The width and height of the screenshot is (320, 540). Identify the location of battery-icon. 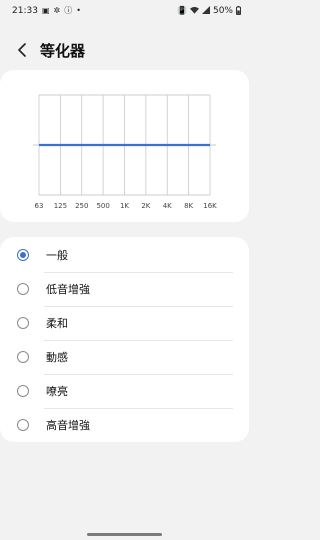
(238, 11).